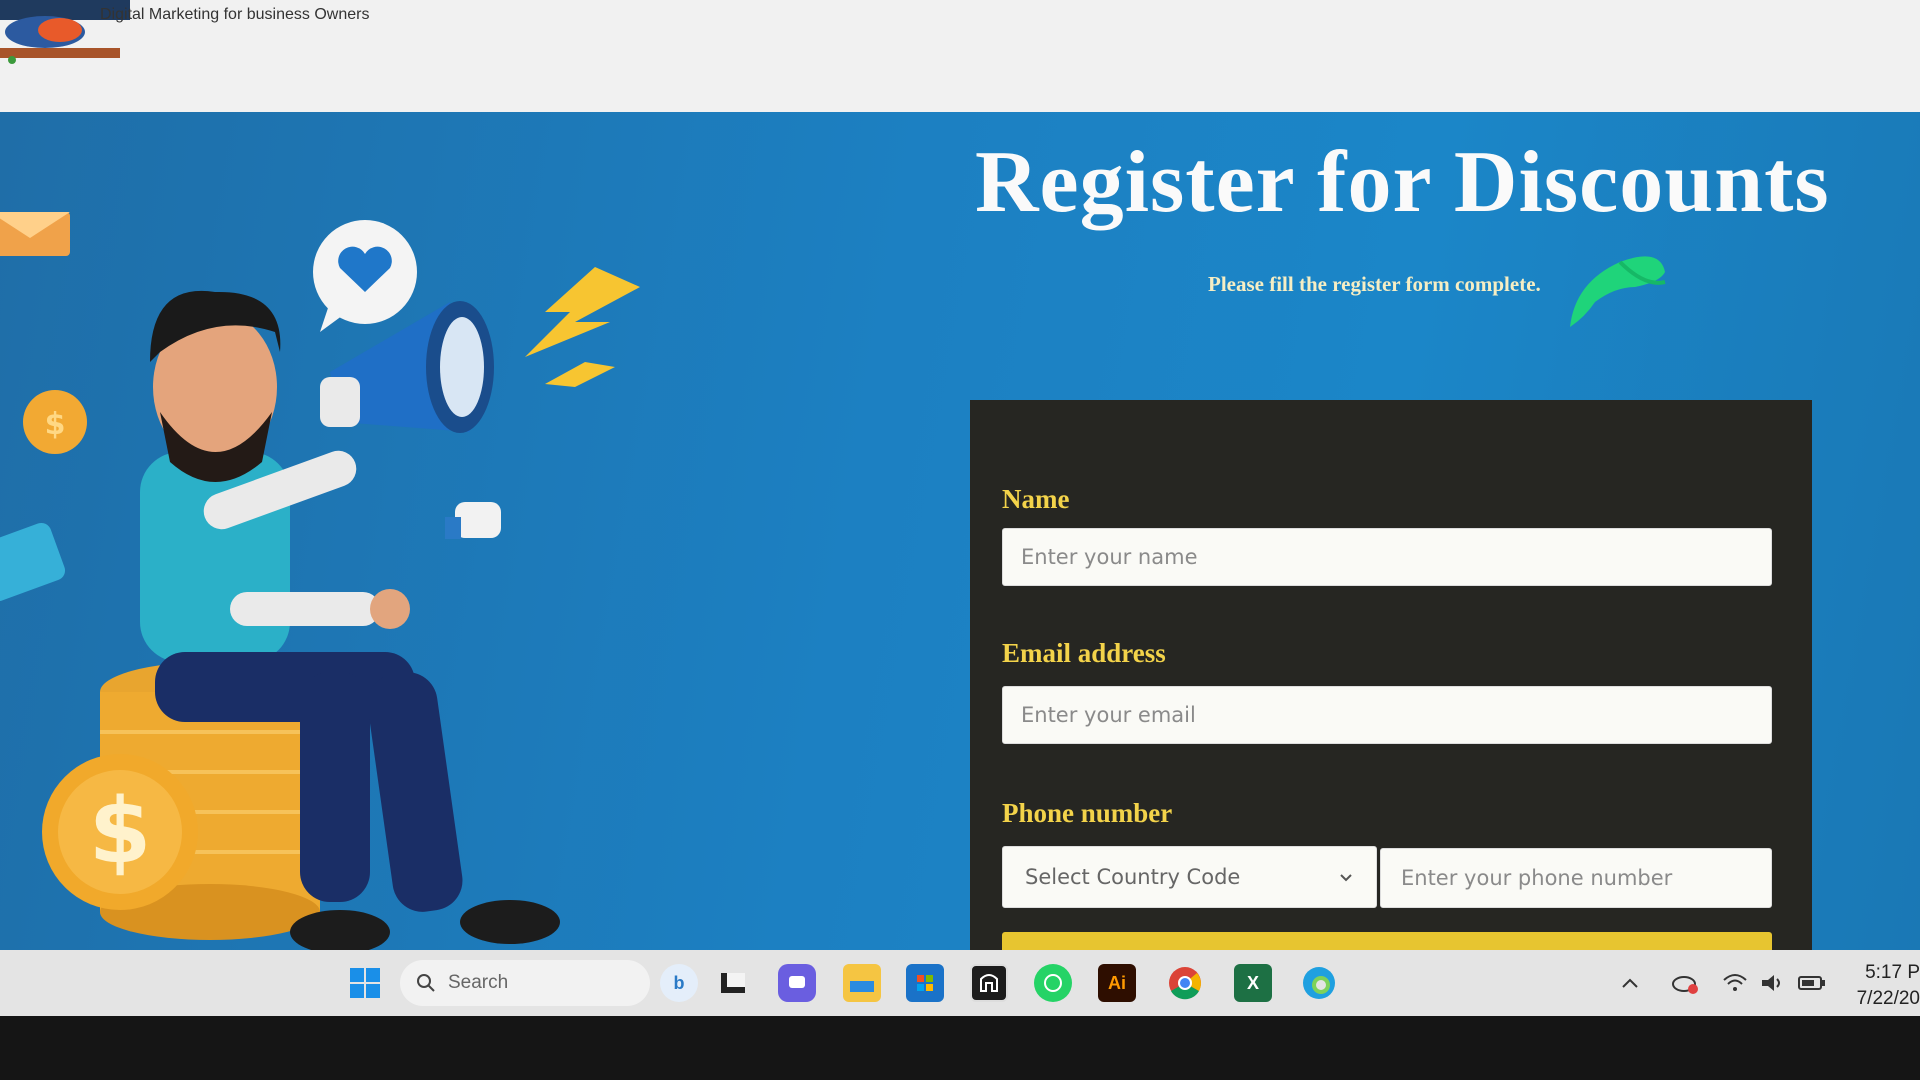 This screenshot has width=1920, height=1080. What do you see at coordinates (1253, 983) in the screenshot?
I see `excel-icon: X` at bounding box center [1253, 983].